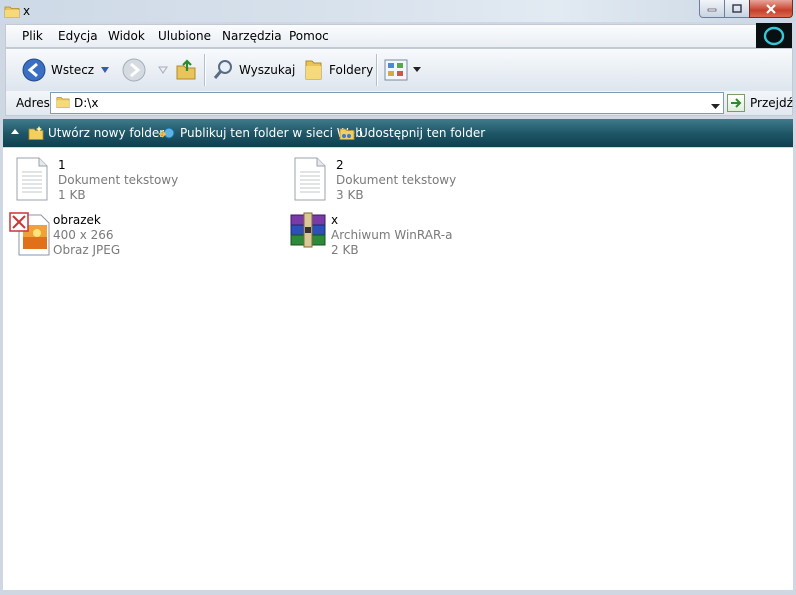 The image size is (796, 595). I want to click on maximize-button, so click(737, 9).